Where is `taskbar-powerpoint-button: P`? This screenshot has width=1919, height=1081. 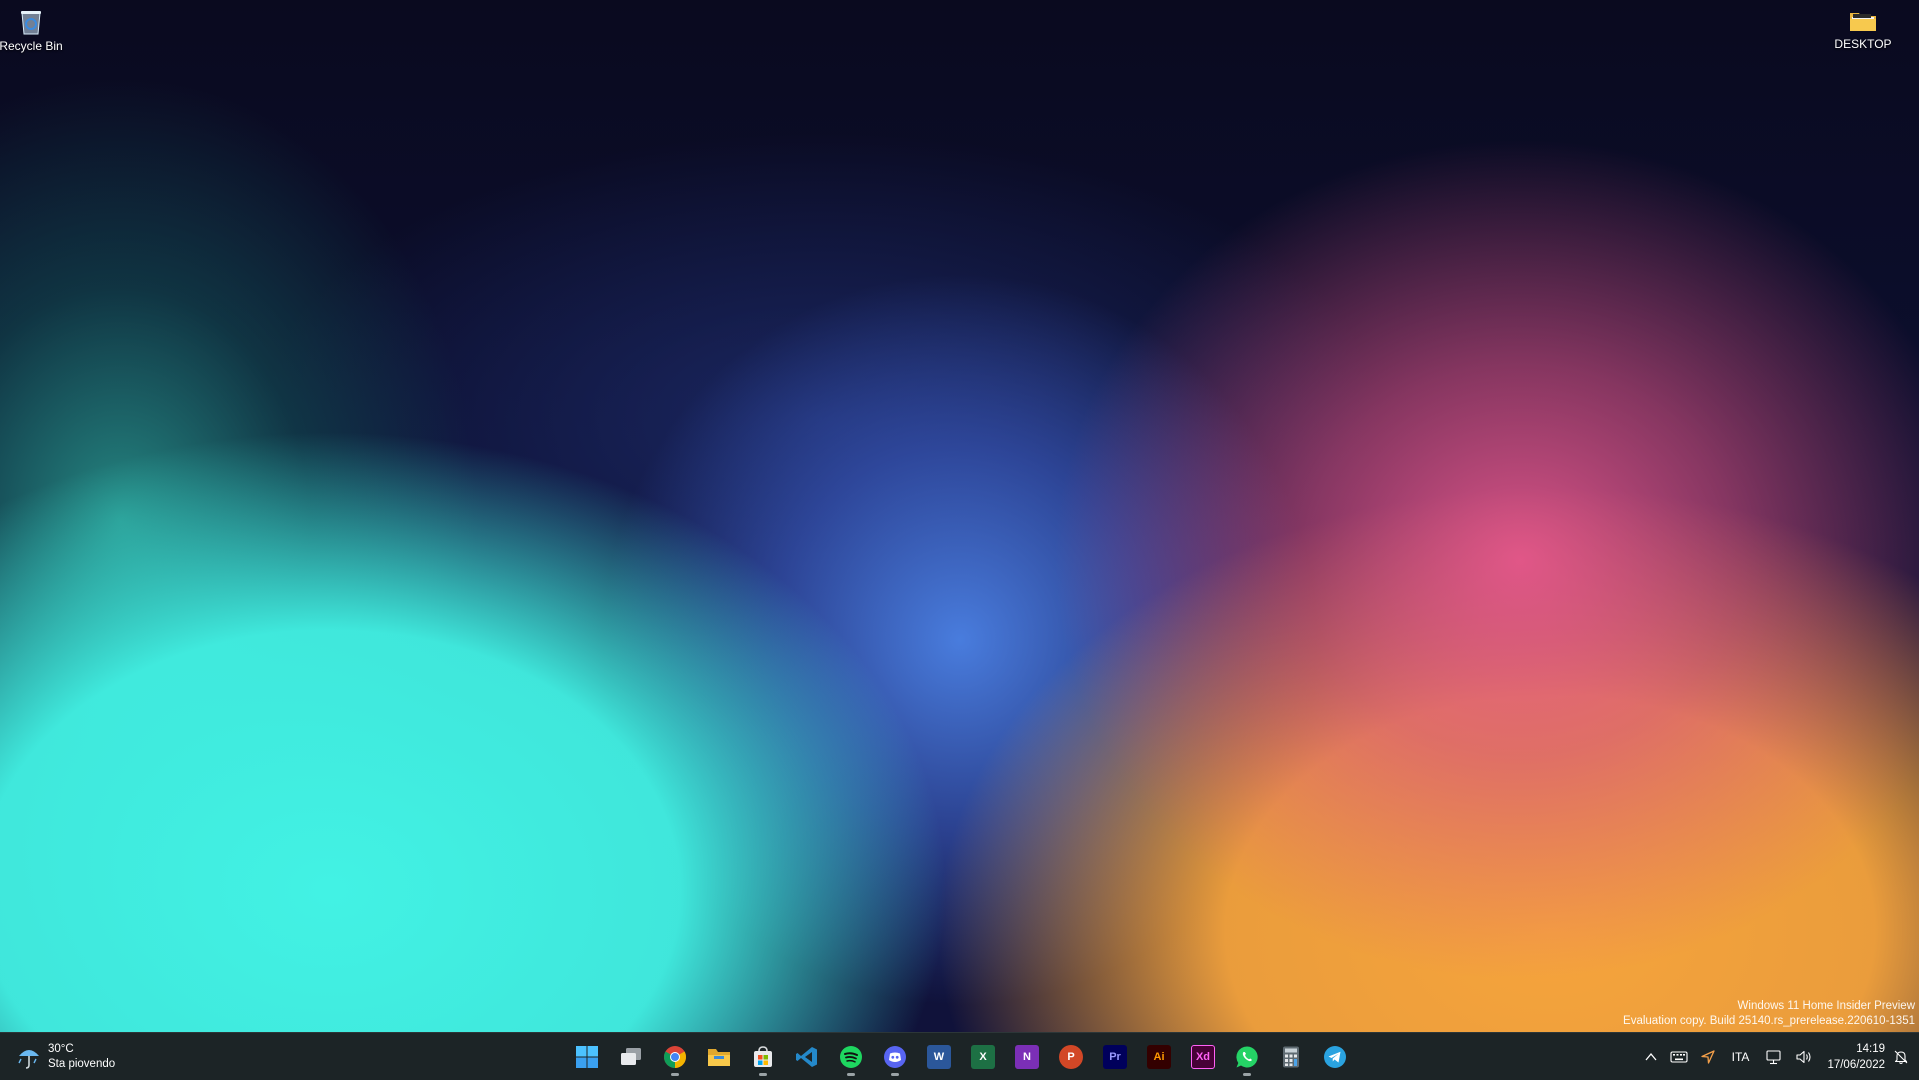
taskbar-powerpoint-button: P is located at coordinates (1071, 1057).